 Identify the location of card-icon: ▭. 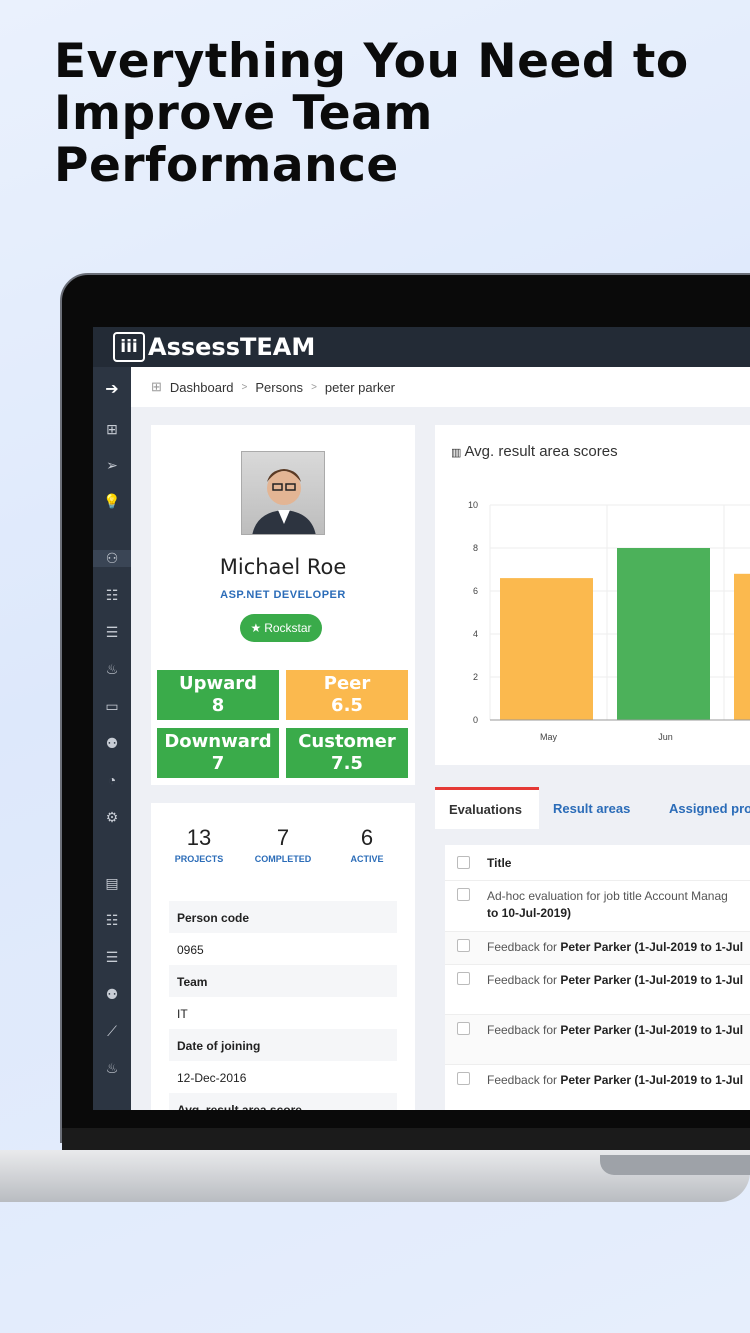
(112, 706).